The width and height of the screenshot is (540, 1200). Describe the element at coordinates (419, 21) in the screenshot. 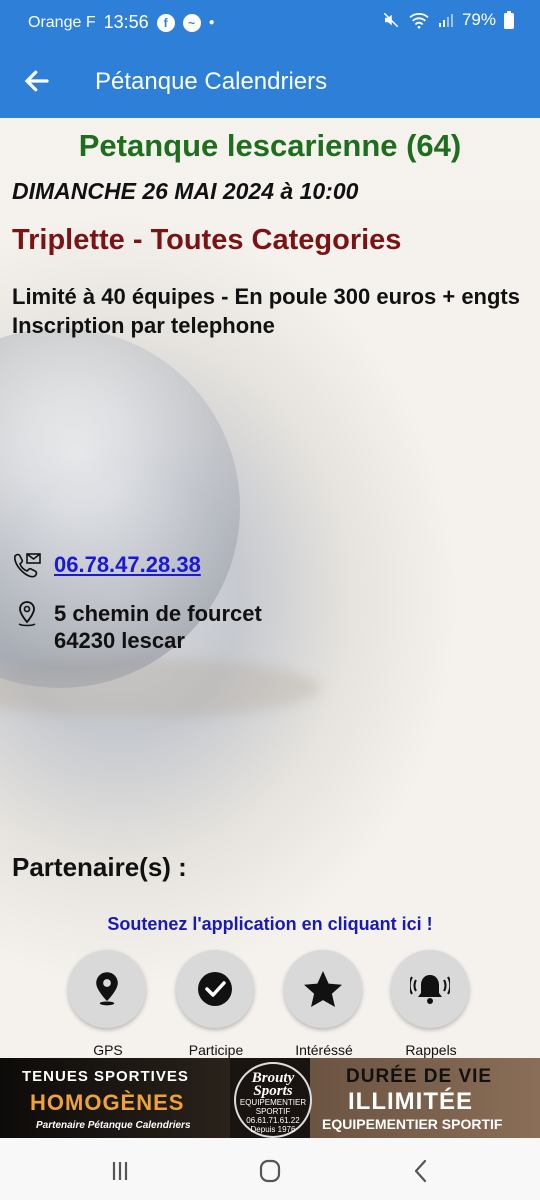

I see `wifi-icon` at that location.